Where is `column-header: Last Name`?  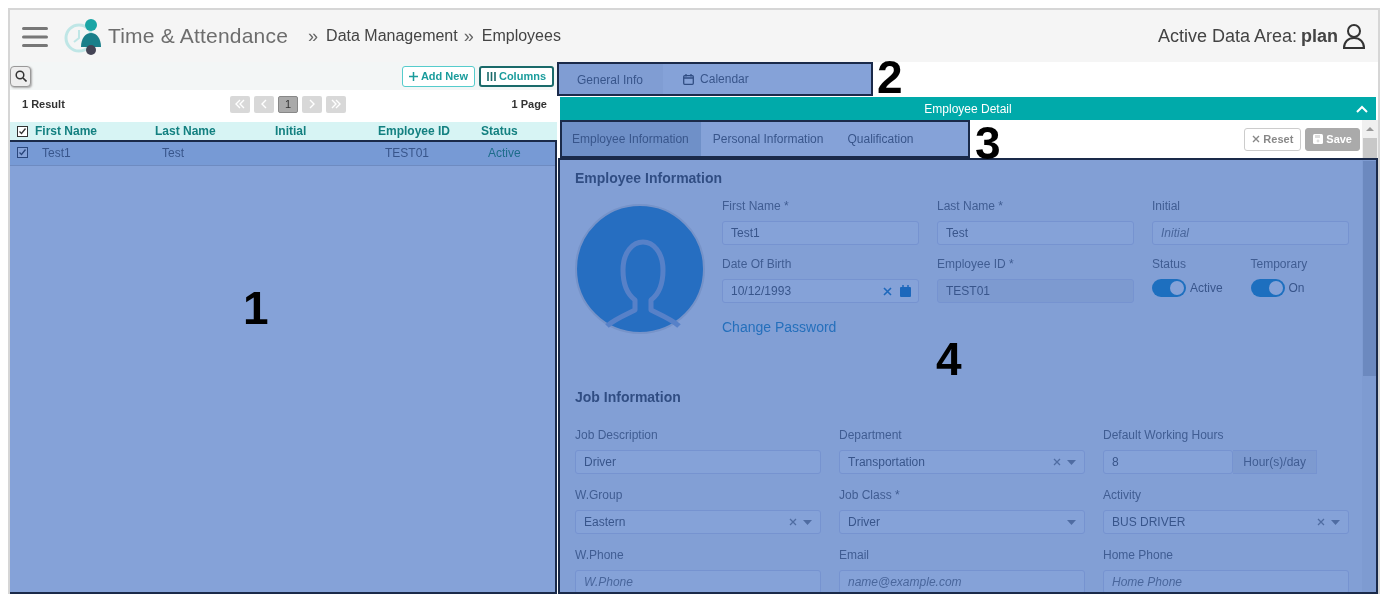
column-header: Last Name is located at coordinates (215, 131).